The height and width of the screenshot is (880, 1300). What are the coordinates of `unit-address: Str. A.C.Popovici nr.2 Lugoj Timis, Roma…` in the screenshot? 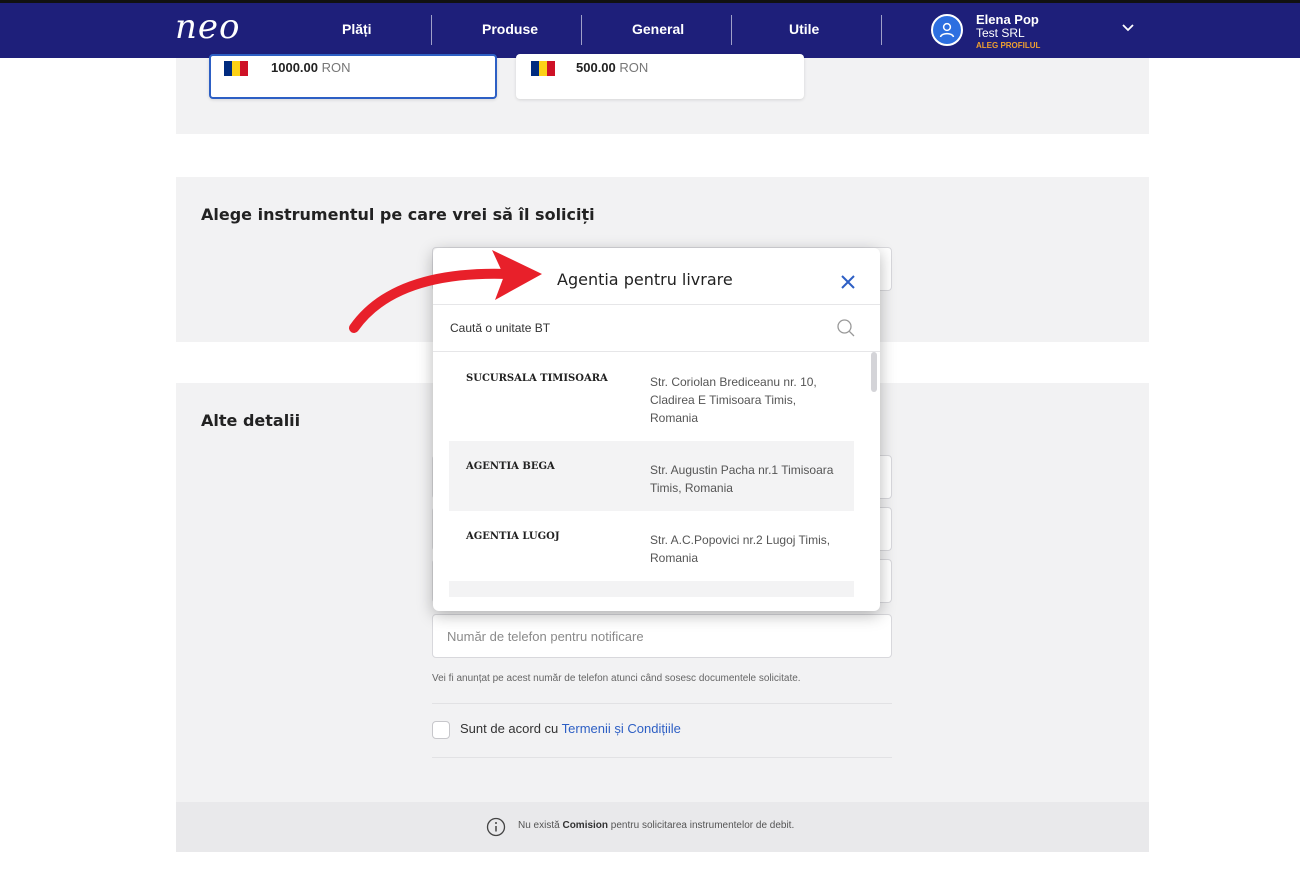 It's located at (740, 549).